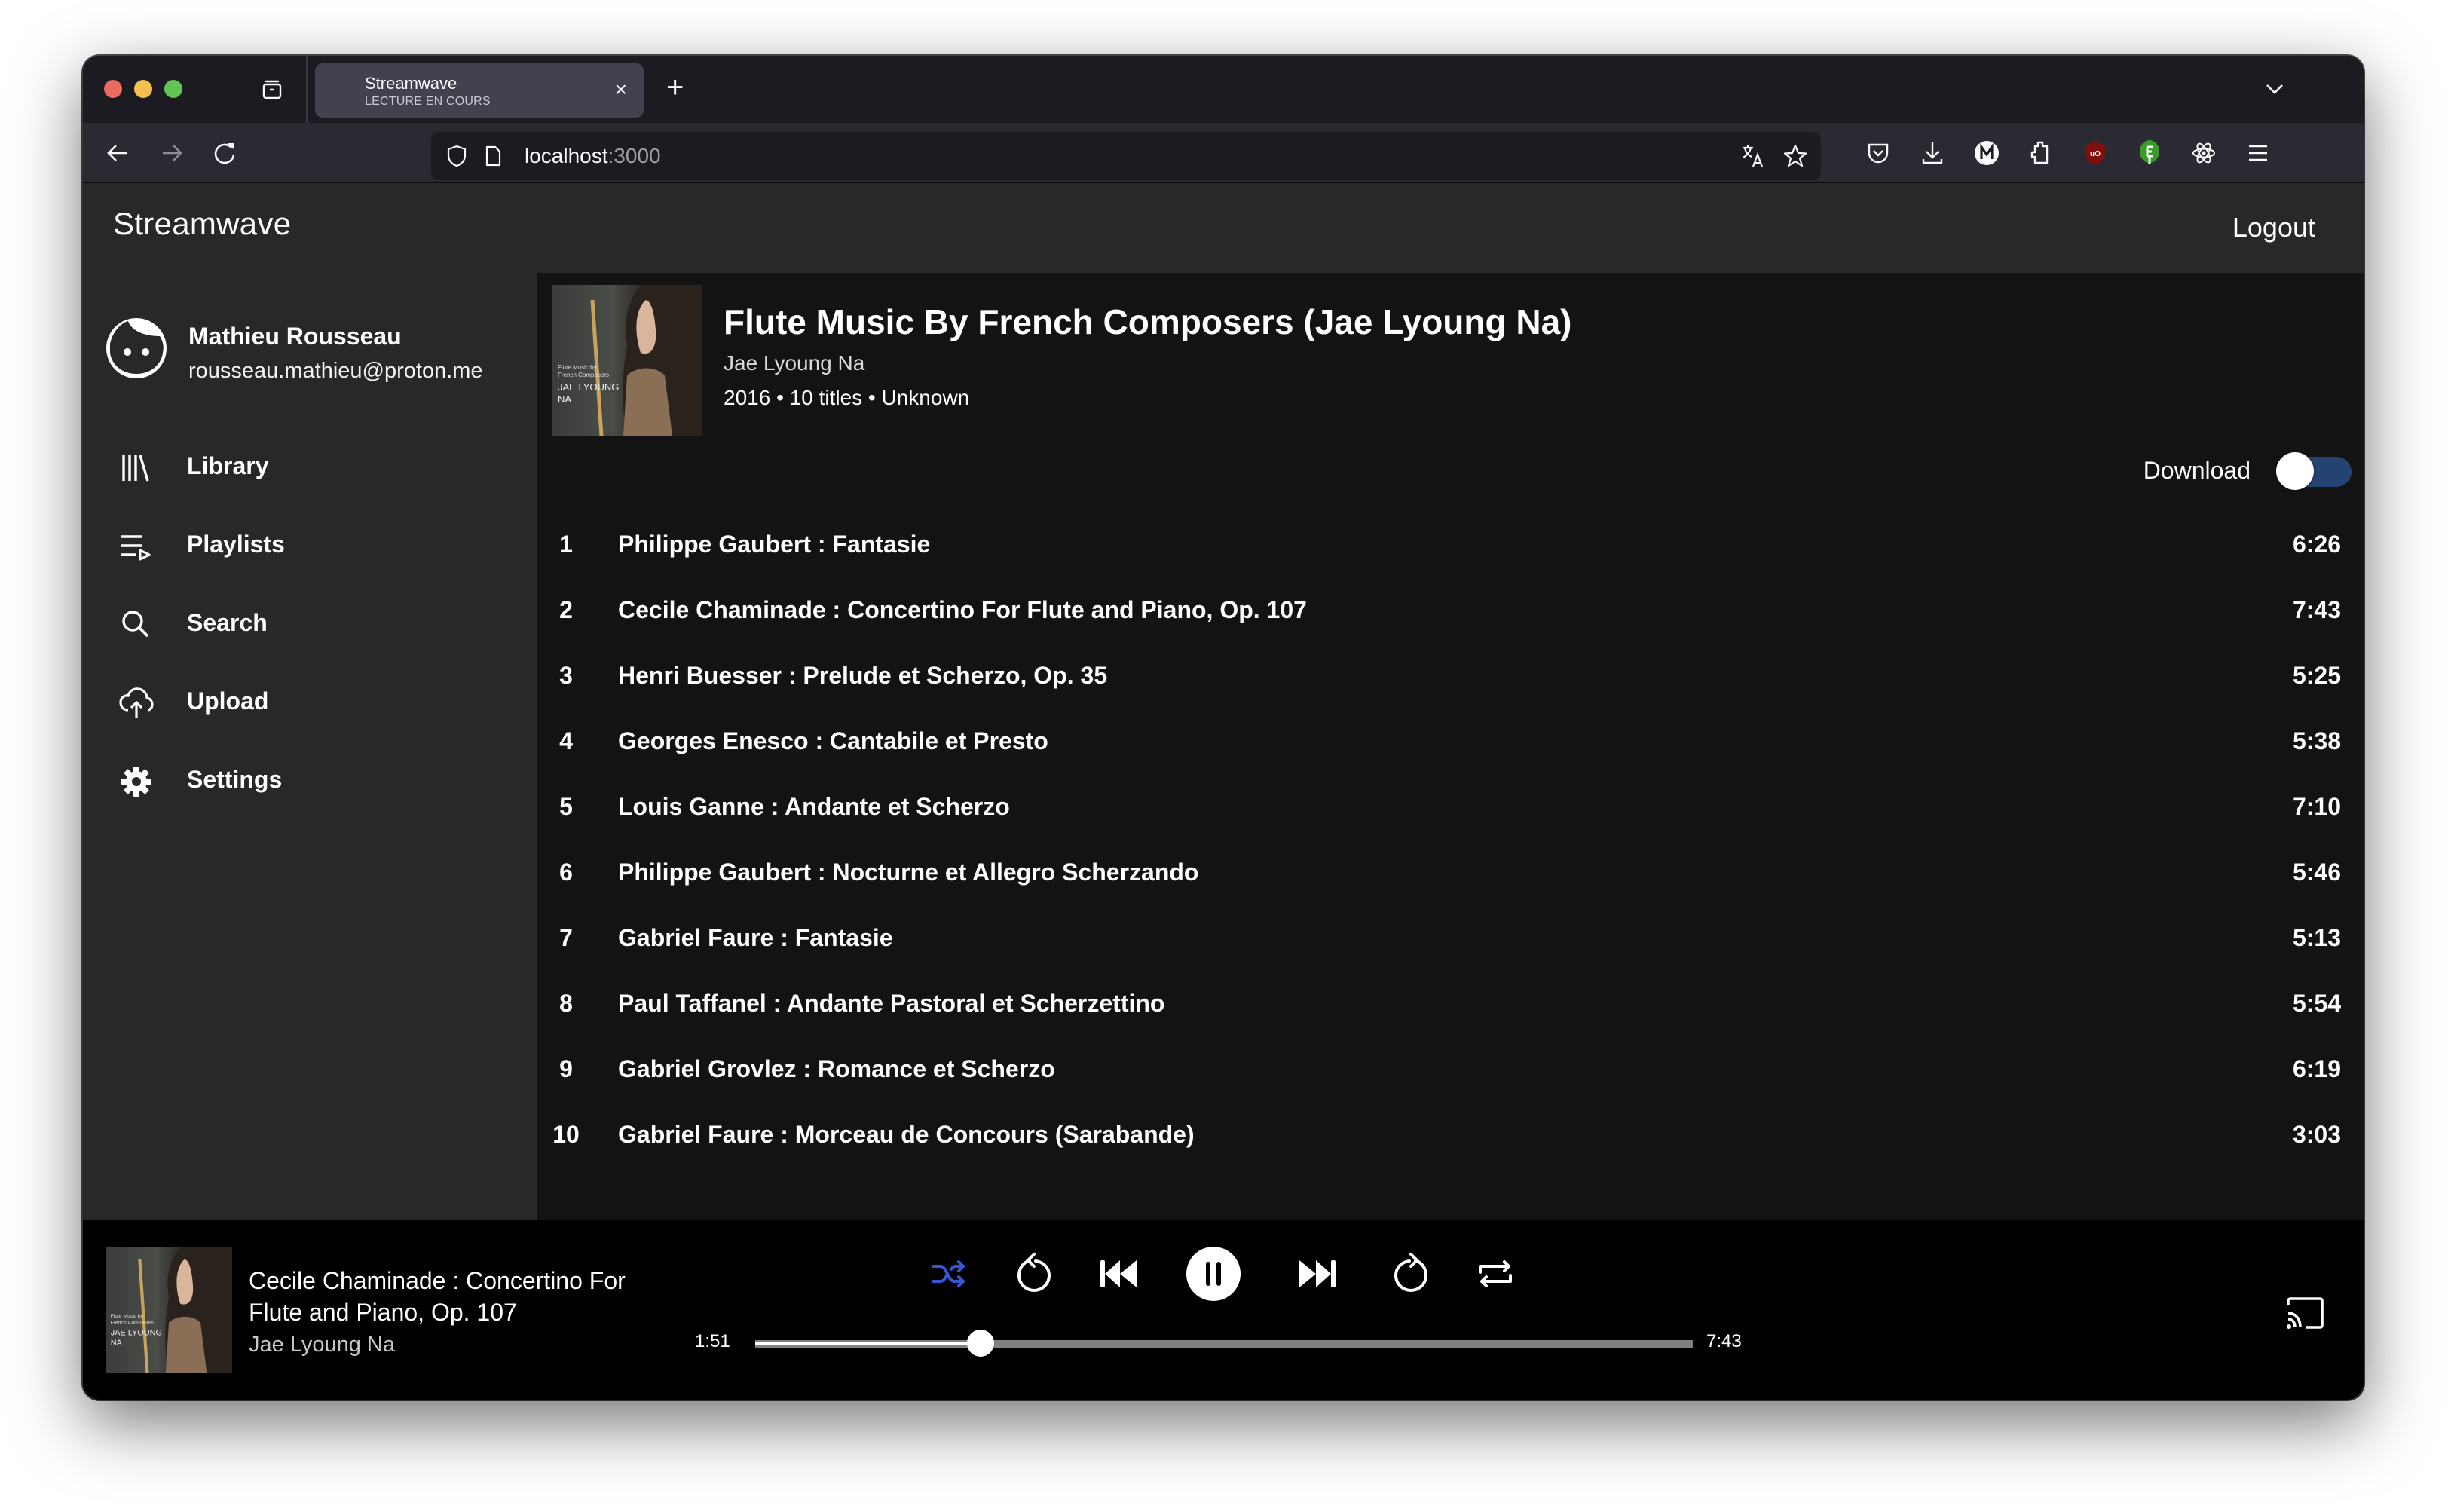 The image size is (2448, 1512). I want to click on pocket-icon, so click(1878, 153).